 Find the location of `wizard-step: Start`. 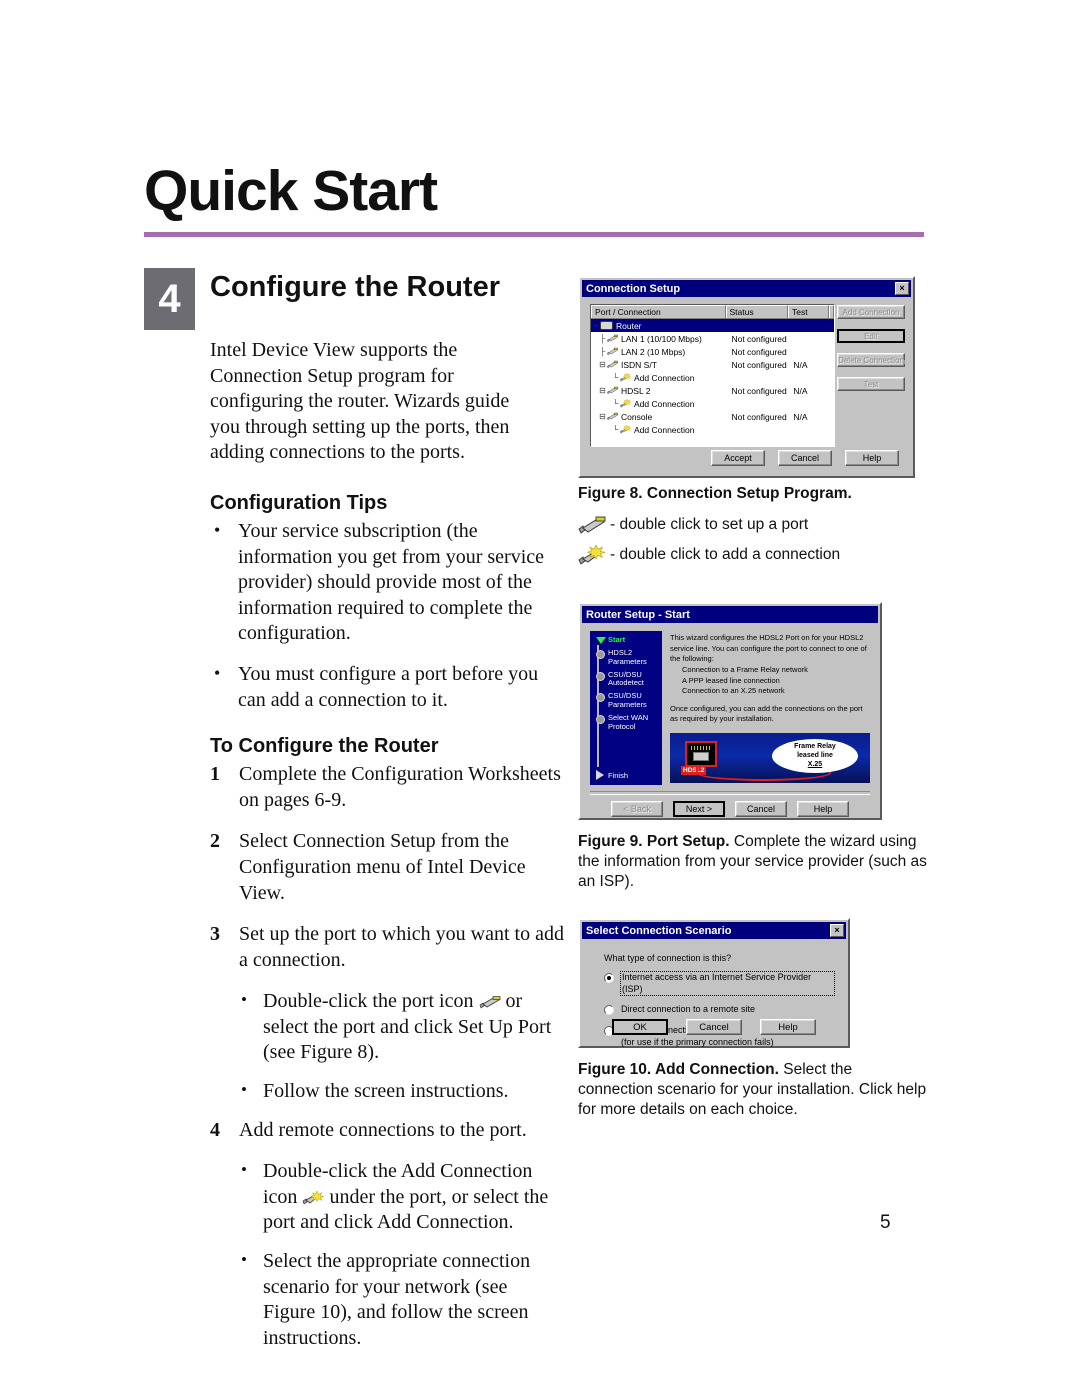

wizard-step: Start is located at coordinates (626, 640).